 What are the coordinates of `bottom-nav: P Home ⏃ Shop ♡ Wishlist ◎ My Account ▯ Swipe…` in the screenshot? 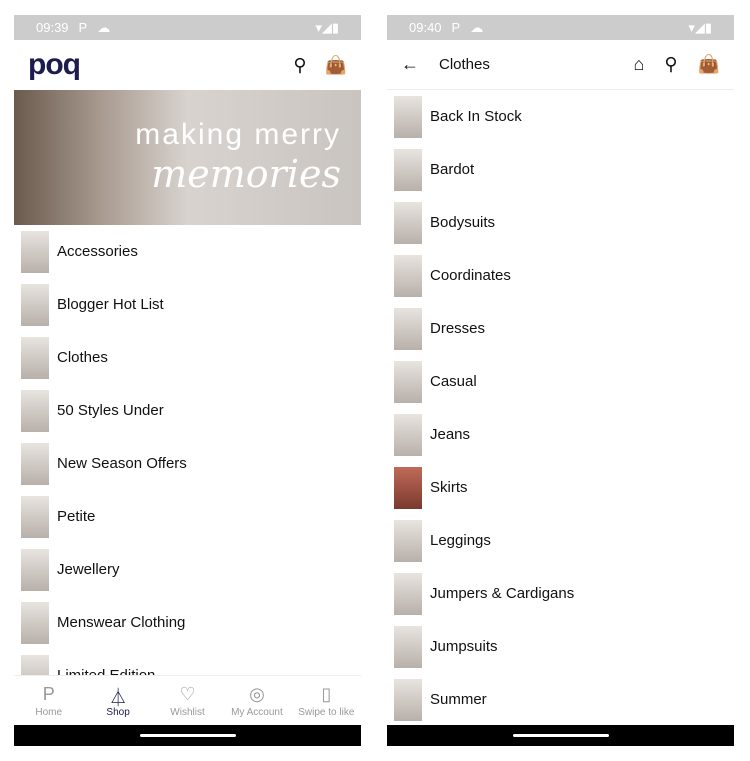 It's located at (187, 700).